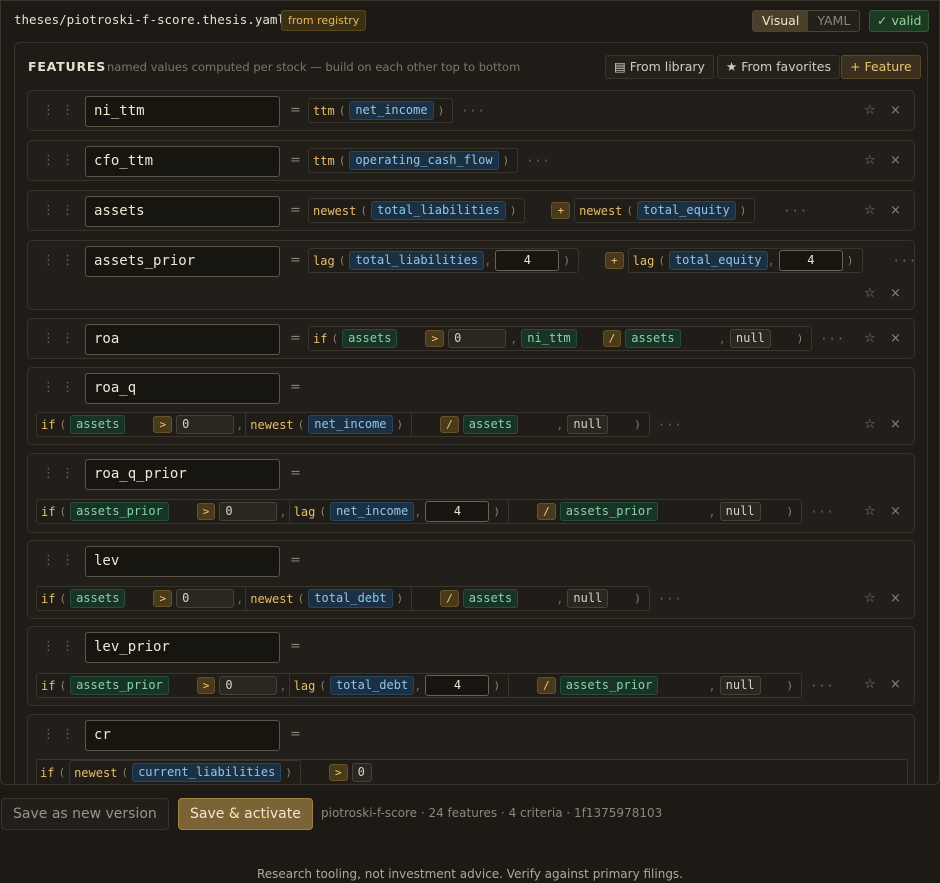 This screenshot has height=883, width=940. What do you see at coordinates (182, 161) in the screenshot?
I see `feature-name-input: cfo_ttm` at bounding box center [182, 161].